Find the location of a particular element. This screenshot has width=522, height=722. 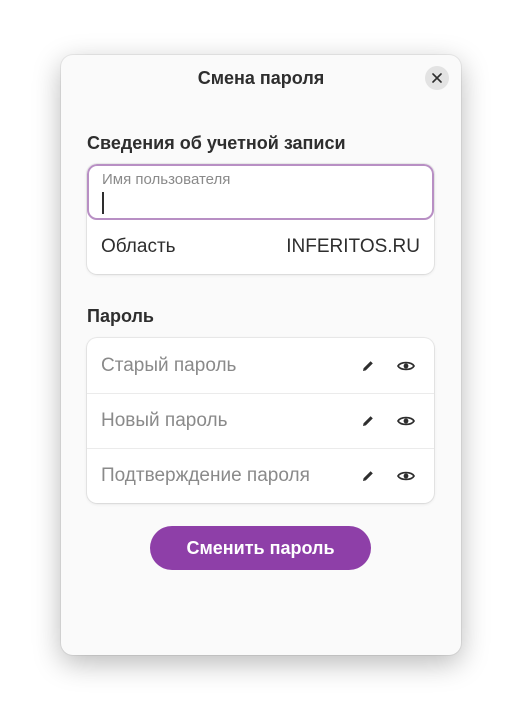

close-icon is located at coordinates (437, 78).